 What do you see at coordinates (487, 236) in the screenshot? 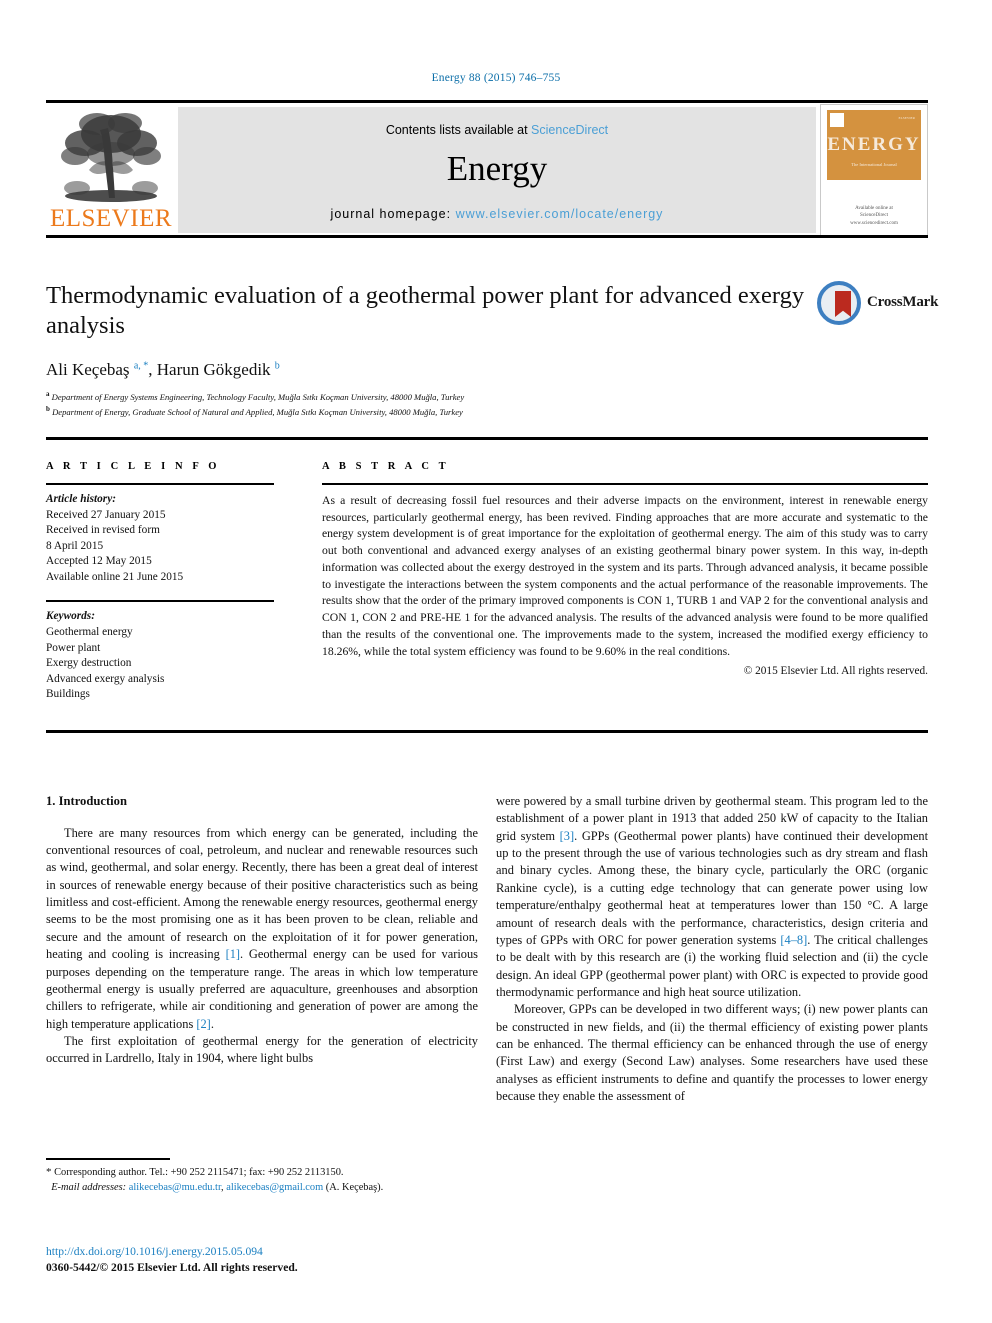
I see `masthead-bottom-rule` at bounding box center [487, 236].